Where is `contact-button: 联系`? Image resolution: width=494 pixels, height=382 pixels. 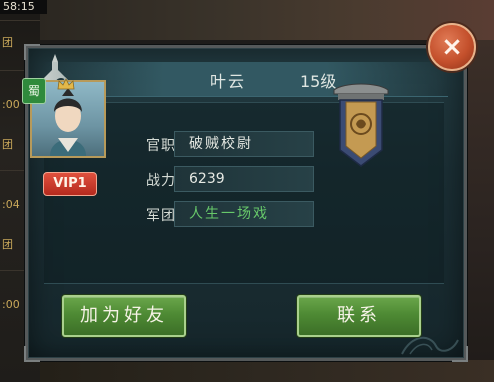
contact-button: 联系 is located at coordinates (359, 316).